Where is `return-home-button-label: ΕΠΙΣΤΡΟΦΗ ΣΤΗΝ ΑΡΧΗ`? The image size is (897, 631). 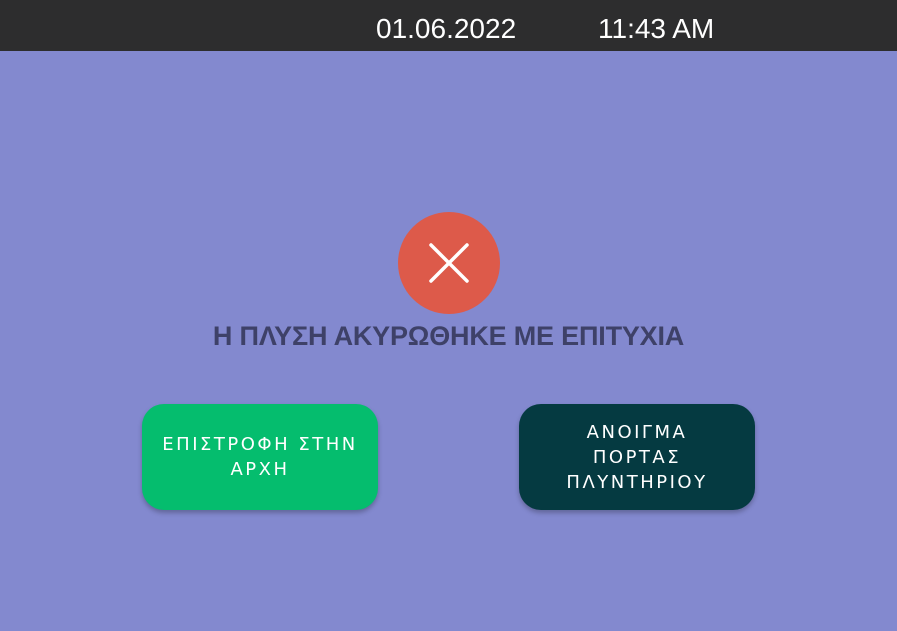 return-home-button-label: ΕΠΙΣΤΡΟΦΗ ΣΤΗΝ ΑΡΧΗ is located at coordinates (260, 457).